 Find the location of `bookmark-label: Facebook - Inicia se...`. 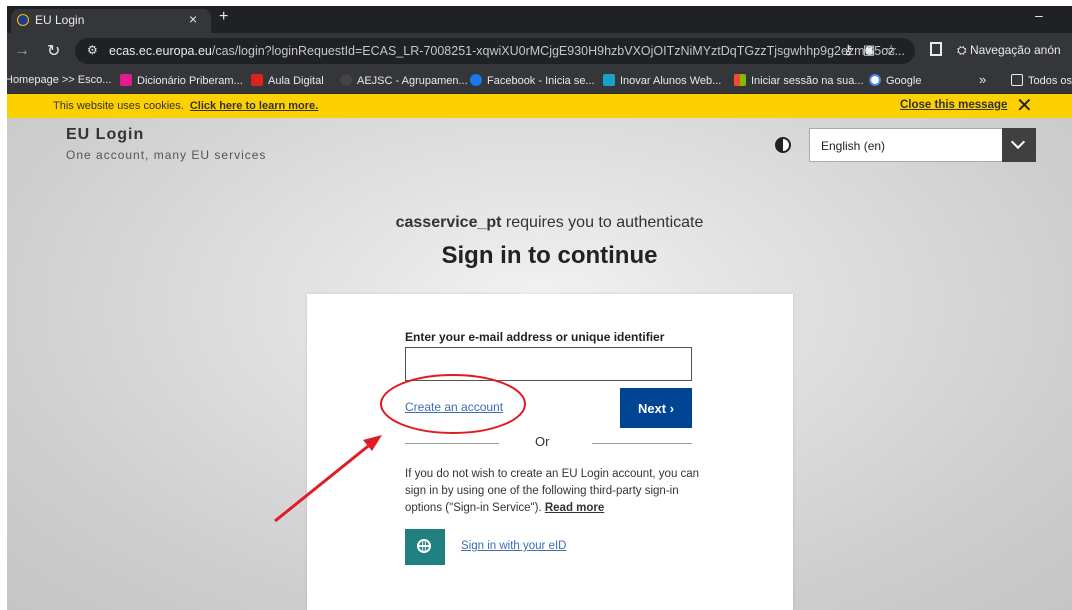

bookmark-label: Facebook - Inicia se... is located at coordinates (541, 81).